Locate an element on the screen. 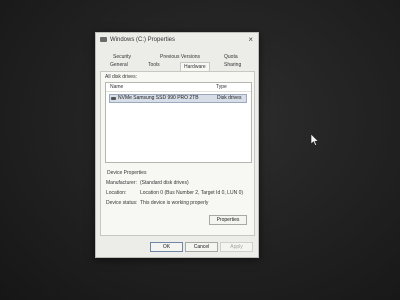 Image resolution: width=400 pixels, height=300 pixels. window-title: Windows (C:) Properties is located at coordinates (143, 40).